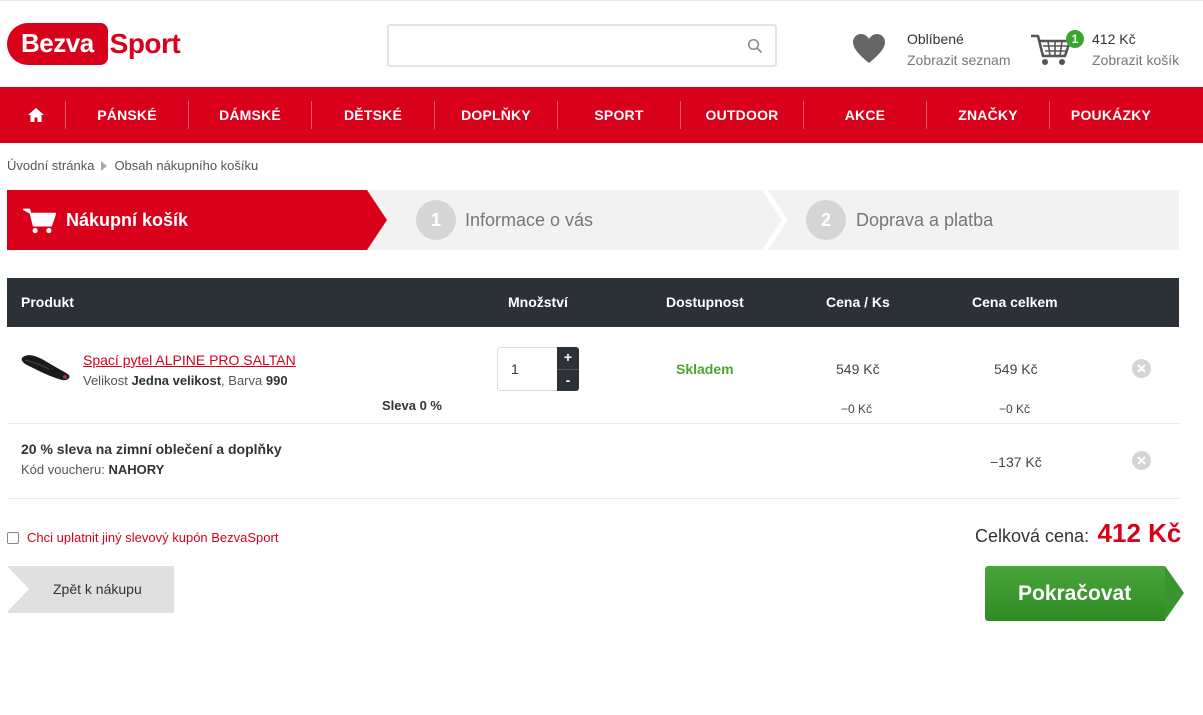  I want to click on voucher-code-label: Kód voucheru:, so click(63, 469).